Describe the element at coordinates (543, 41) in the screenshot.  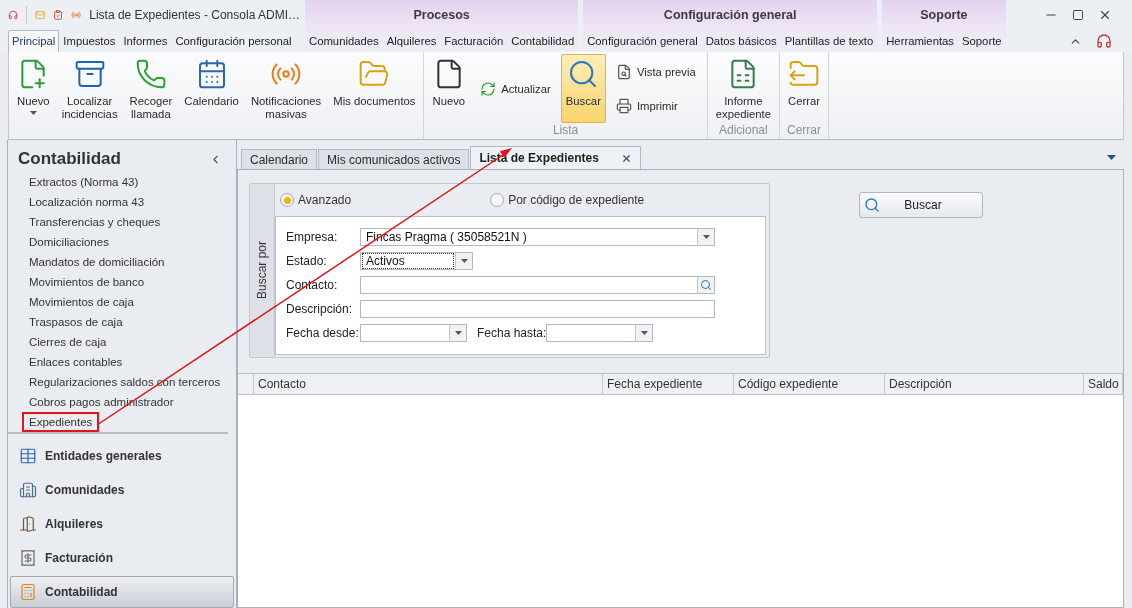
I see `ribbon-tab: Contabilidad` at that location.